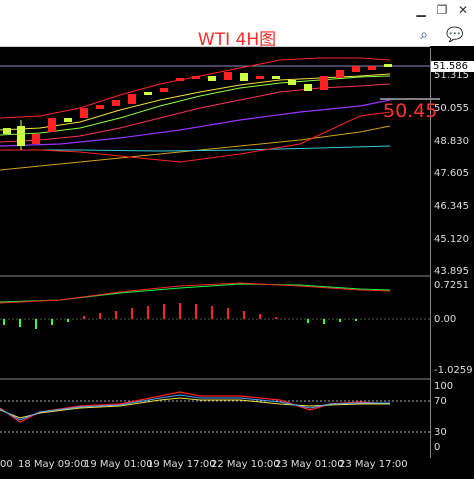 The width and height of the screenshot is (474, 479). What do you see at coordinates (451, 285) in the screenshot?
I see `macd-axis-label: 0.7251` at bounding box center [451, 285].